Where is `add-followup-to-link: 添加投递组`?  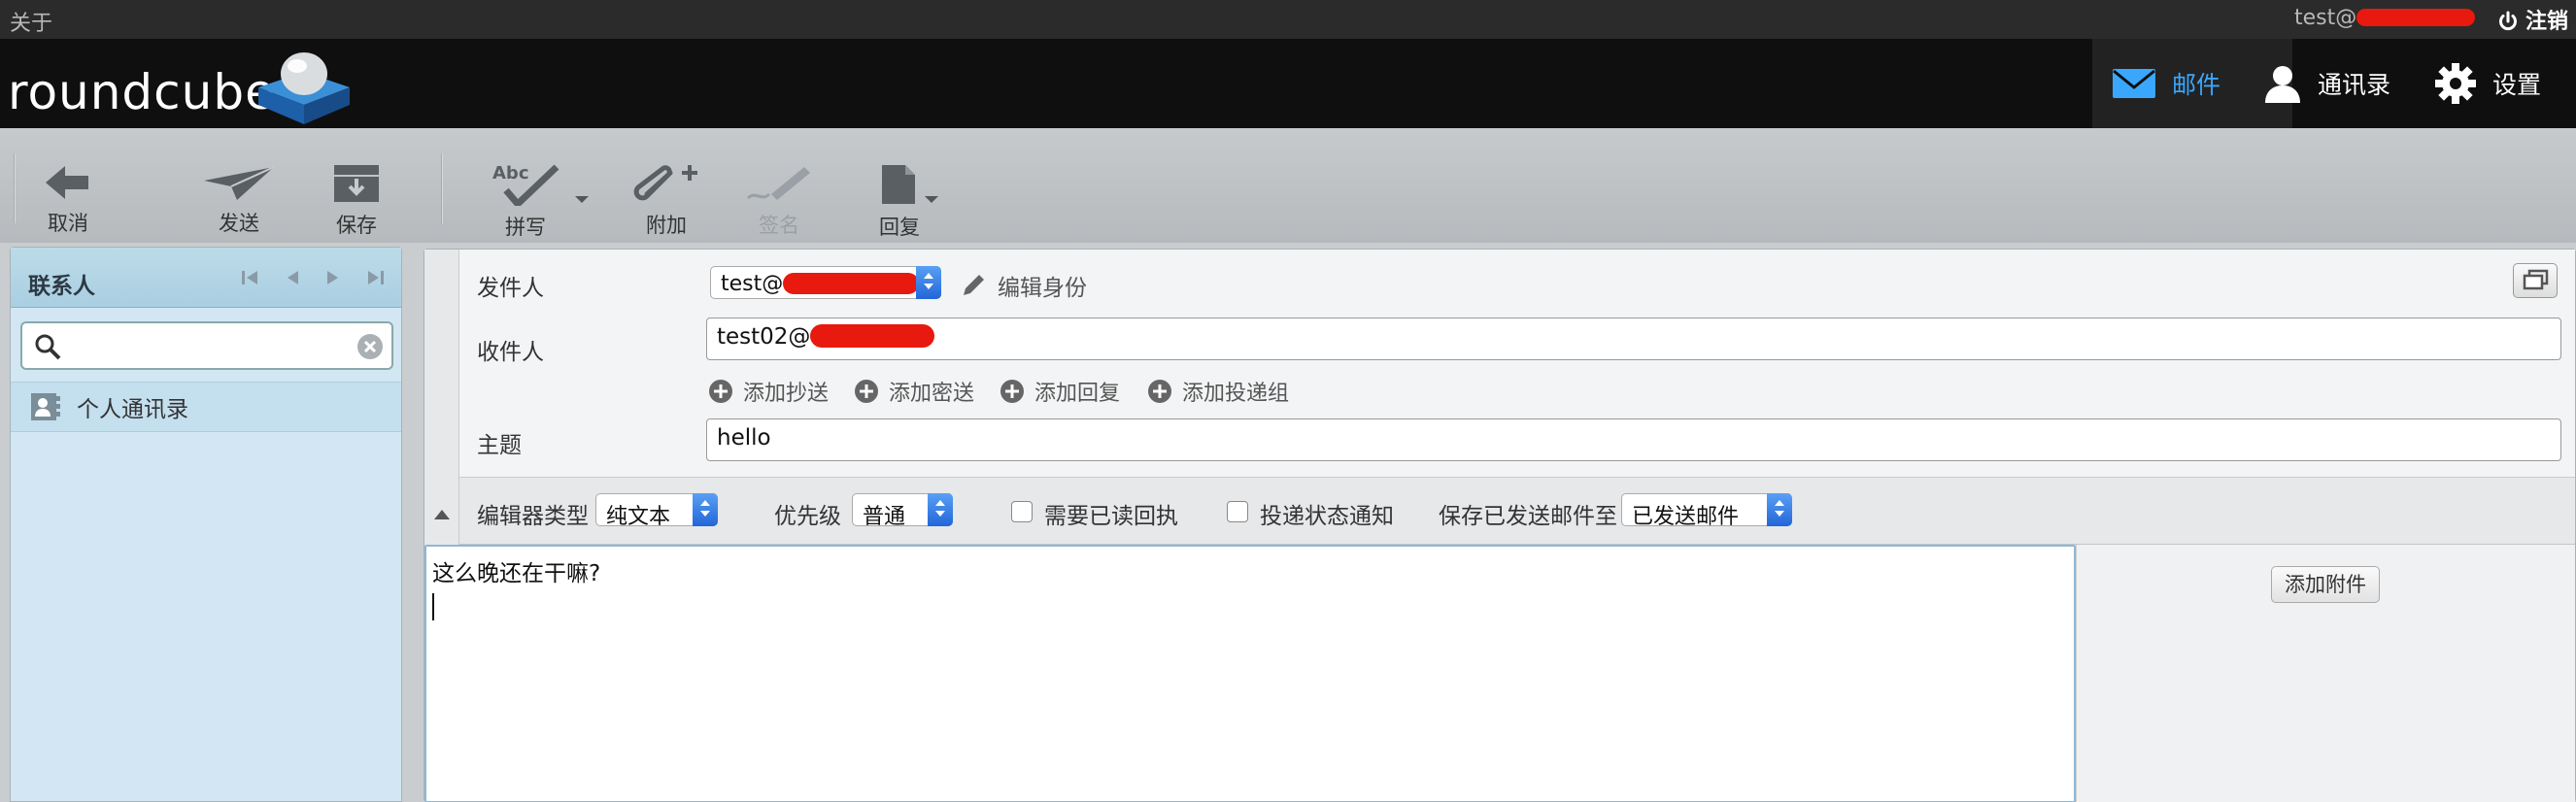
add-followup-to-link: 添加投递组 is located at coordinates (1218, 391).